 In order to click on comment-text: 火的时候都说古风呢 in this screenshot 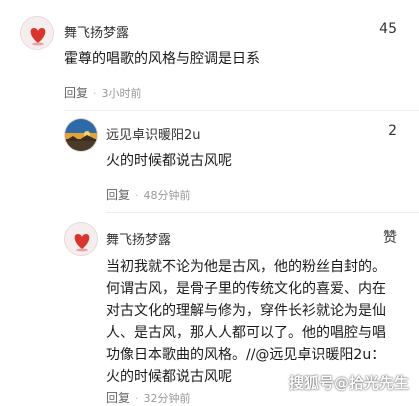, I will do `click(169, 161)`.